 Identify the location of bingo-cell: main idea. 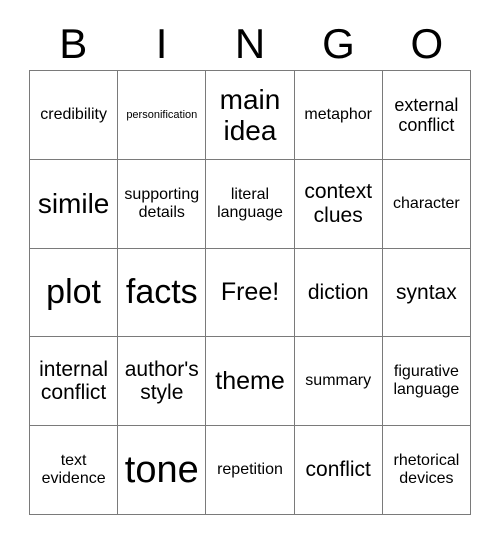
(250, 115).